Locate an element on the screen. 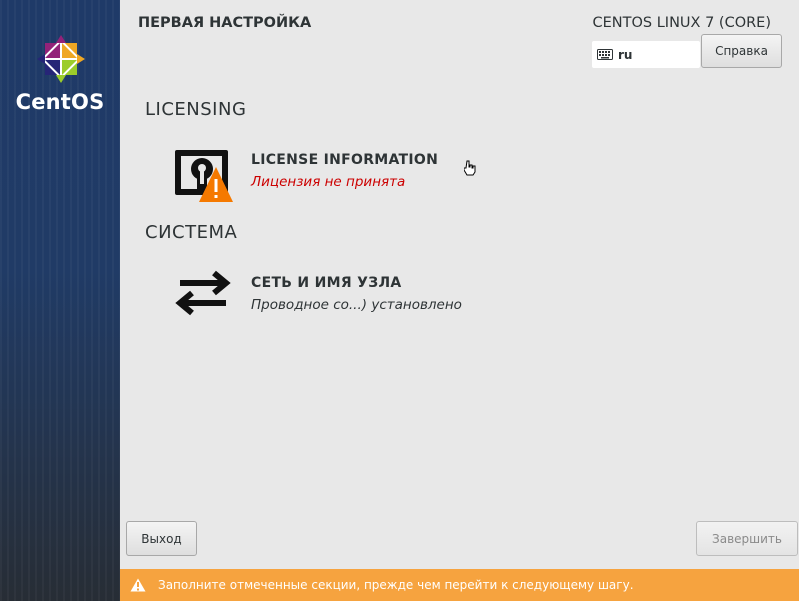 This screenshot has width=799, height=601. product-name: CENTOS LINUX 7 (CORE) is located at coordinates (682, 23).